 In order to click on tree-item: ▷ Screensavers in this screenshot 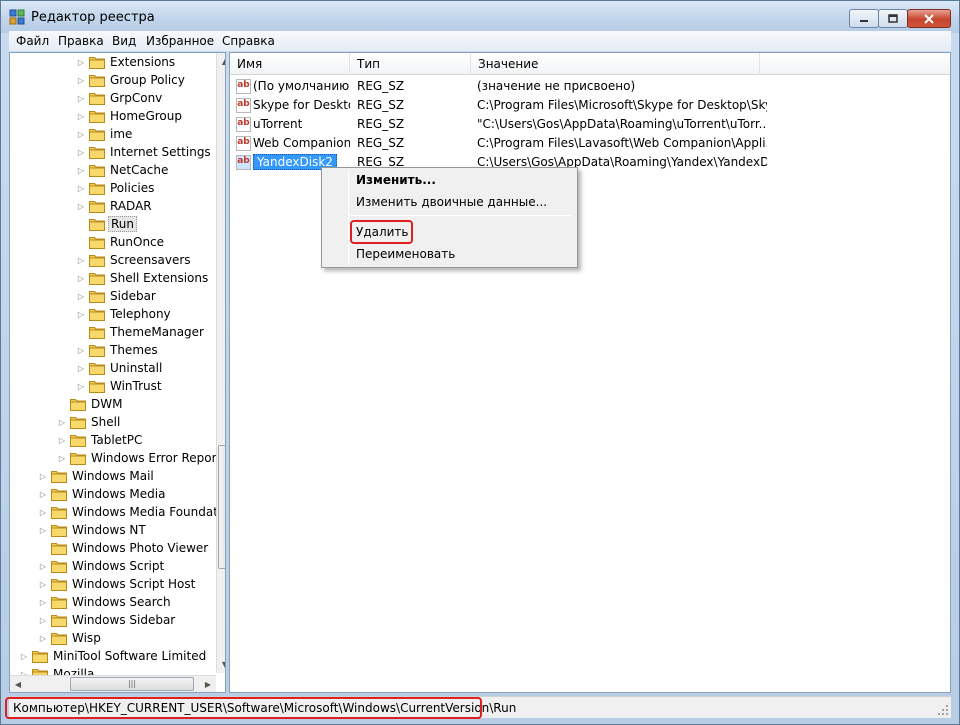, I will do `click(134, 260)`.